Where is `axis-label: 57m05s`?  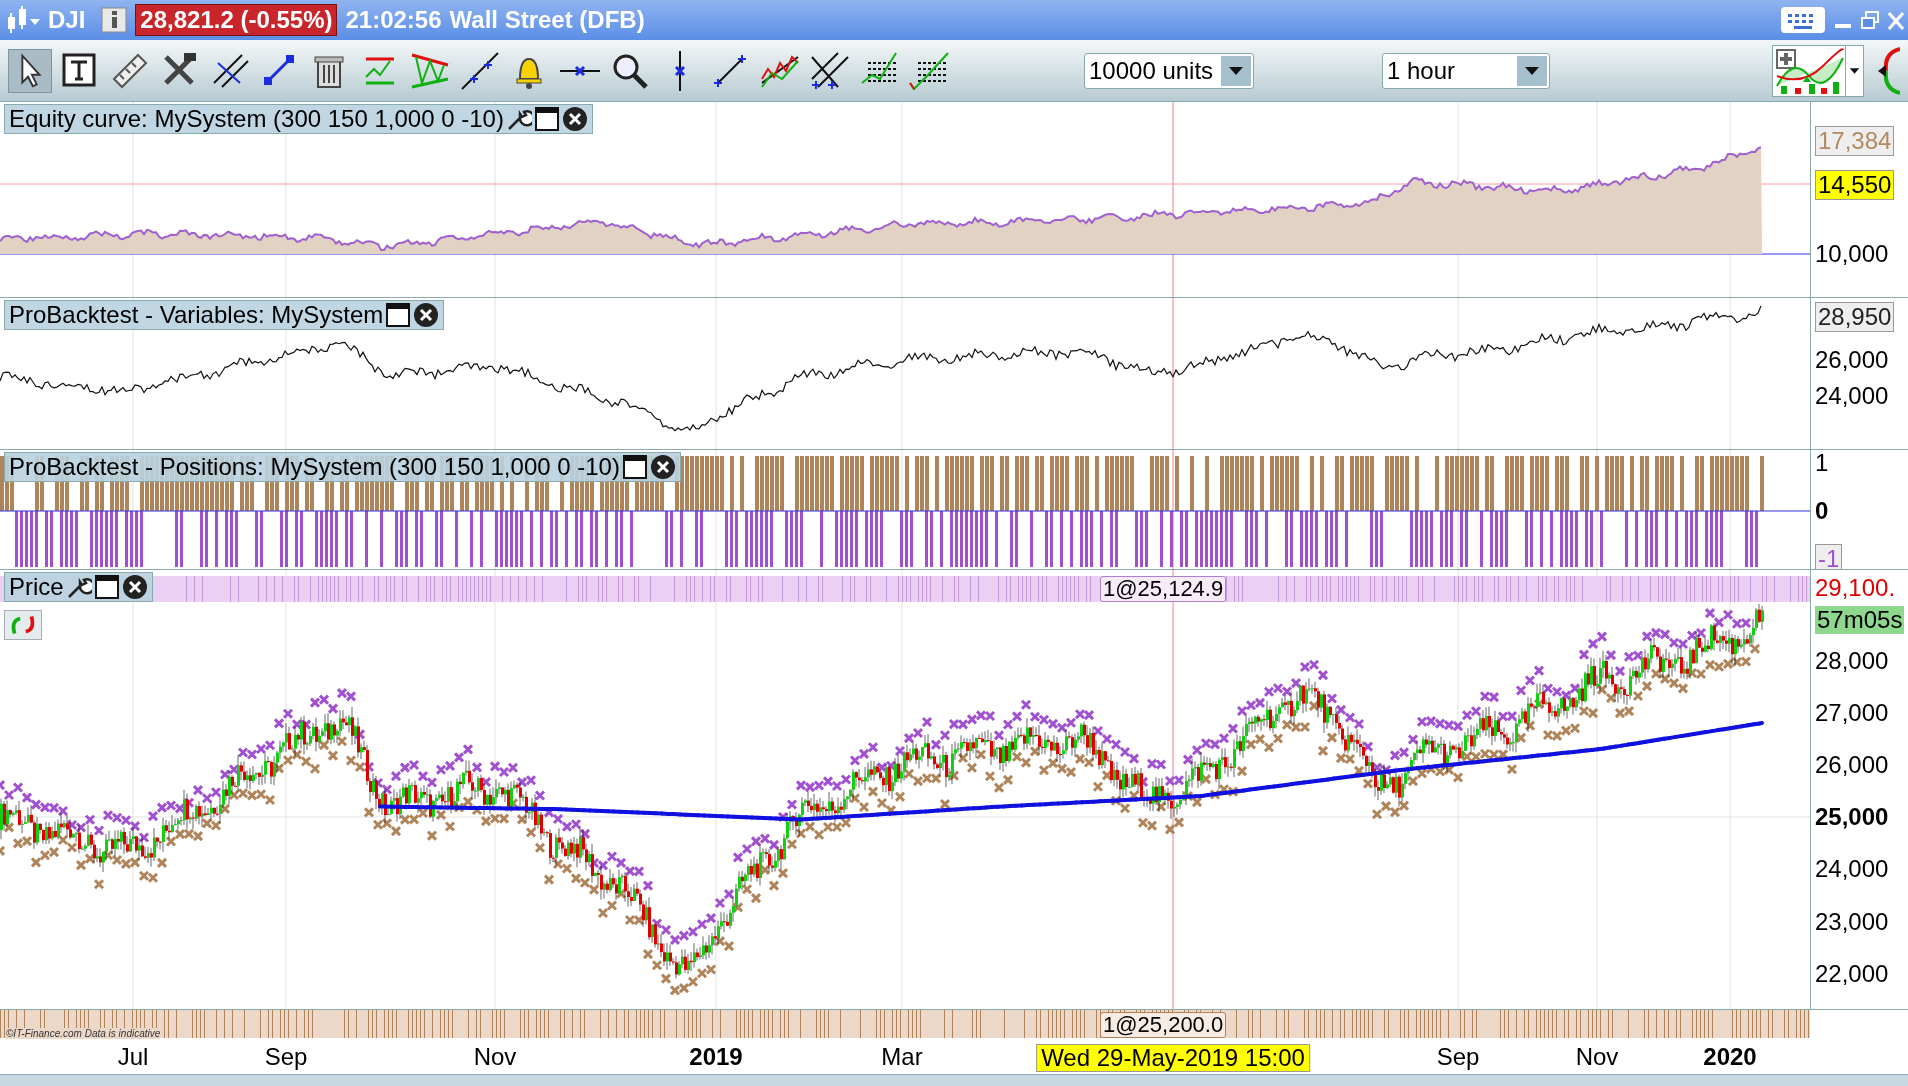 axis-label: 57m05s is located at coordinates (1860, 620).